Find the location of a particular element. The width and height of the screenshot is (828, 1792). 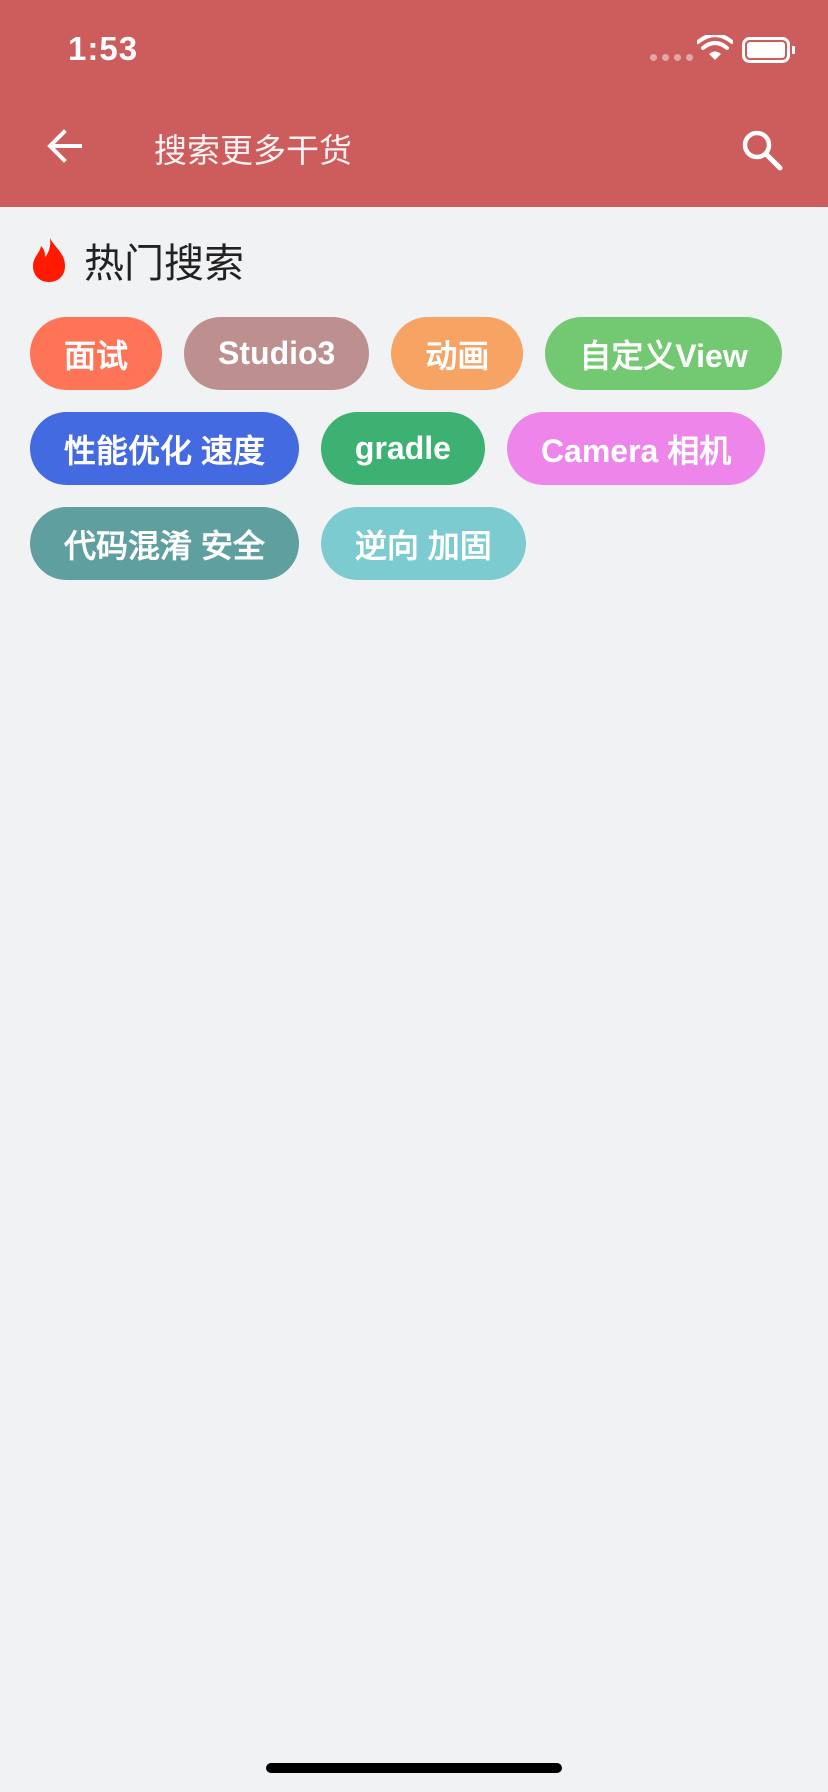

tag-performance: 性能优化 速度 is located at coordinates (164, 448).